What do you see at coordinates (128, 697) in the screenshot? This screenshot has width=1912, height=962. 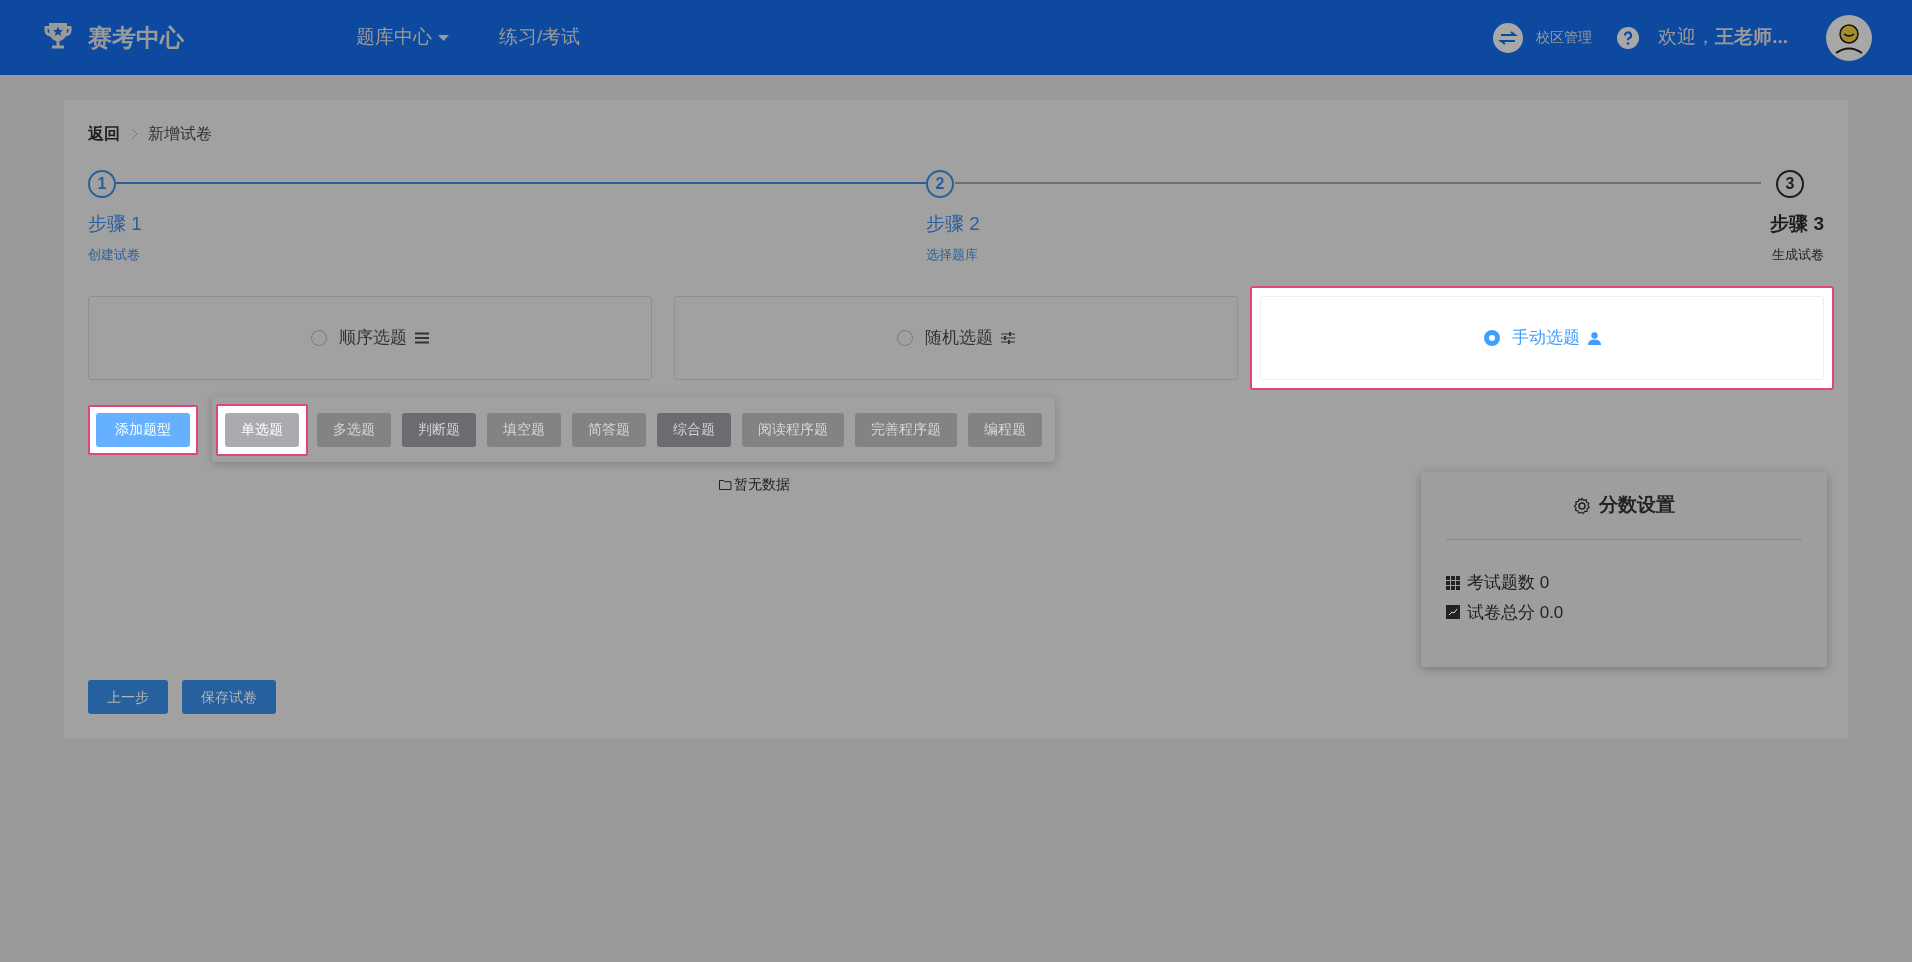 I see `previous-button: 上一步` at bounding box center [128, 697].